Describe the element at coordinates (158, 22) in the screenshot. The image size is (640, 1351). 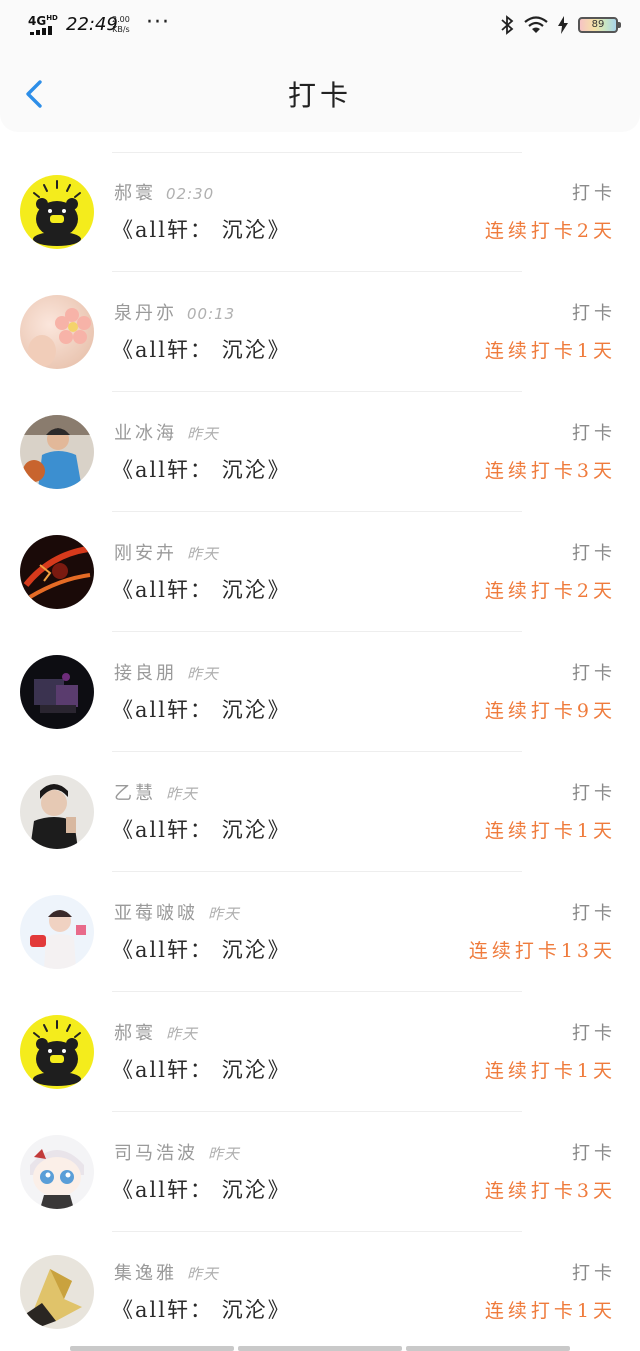
I see `more-notifications-icon: ···` at that location.